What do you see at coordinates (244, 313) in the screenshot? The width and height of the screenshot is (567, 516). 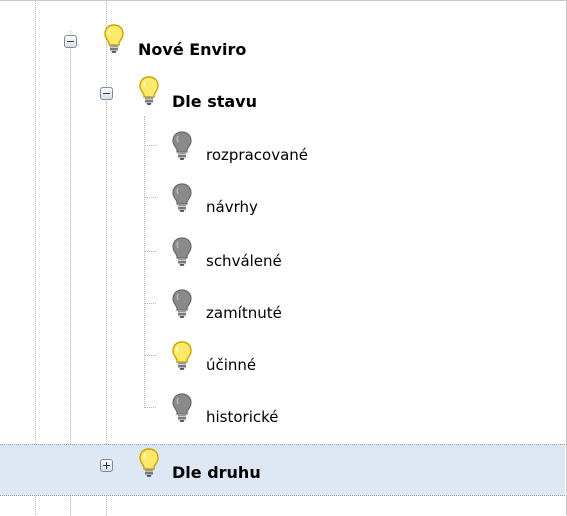 I see `tree-node-label: zamítnuté` at bounding box center [244, 313].